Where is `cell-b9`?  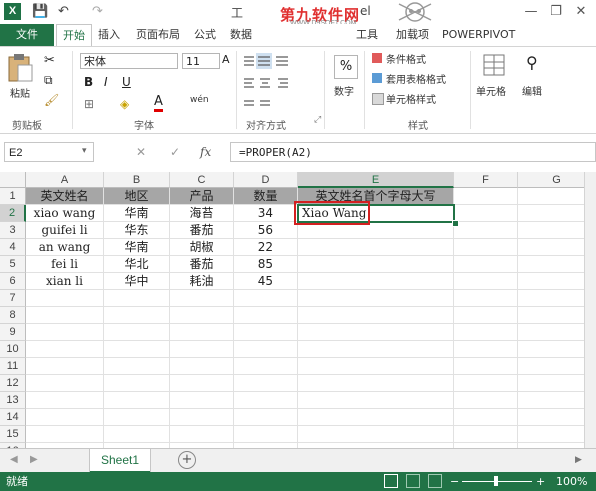 cell-b9 is located at coordinates (137, 332).